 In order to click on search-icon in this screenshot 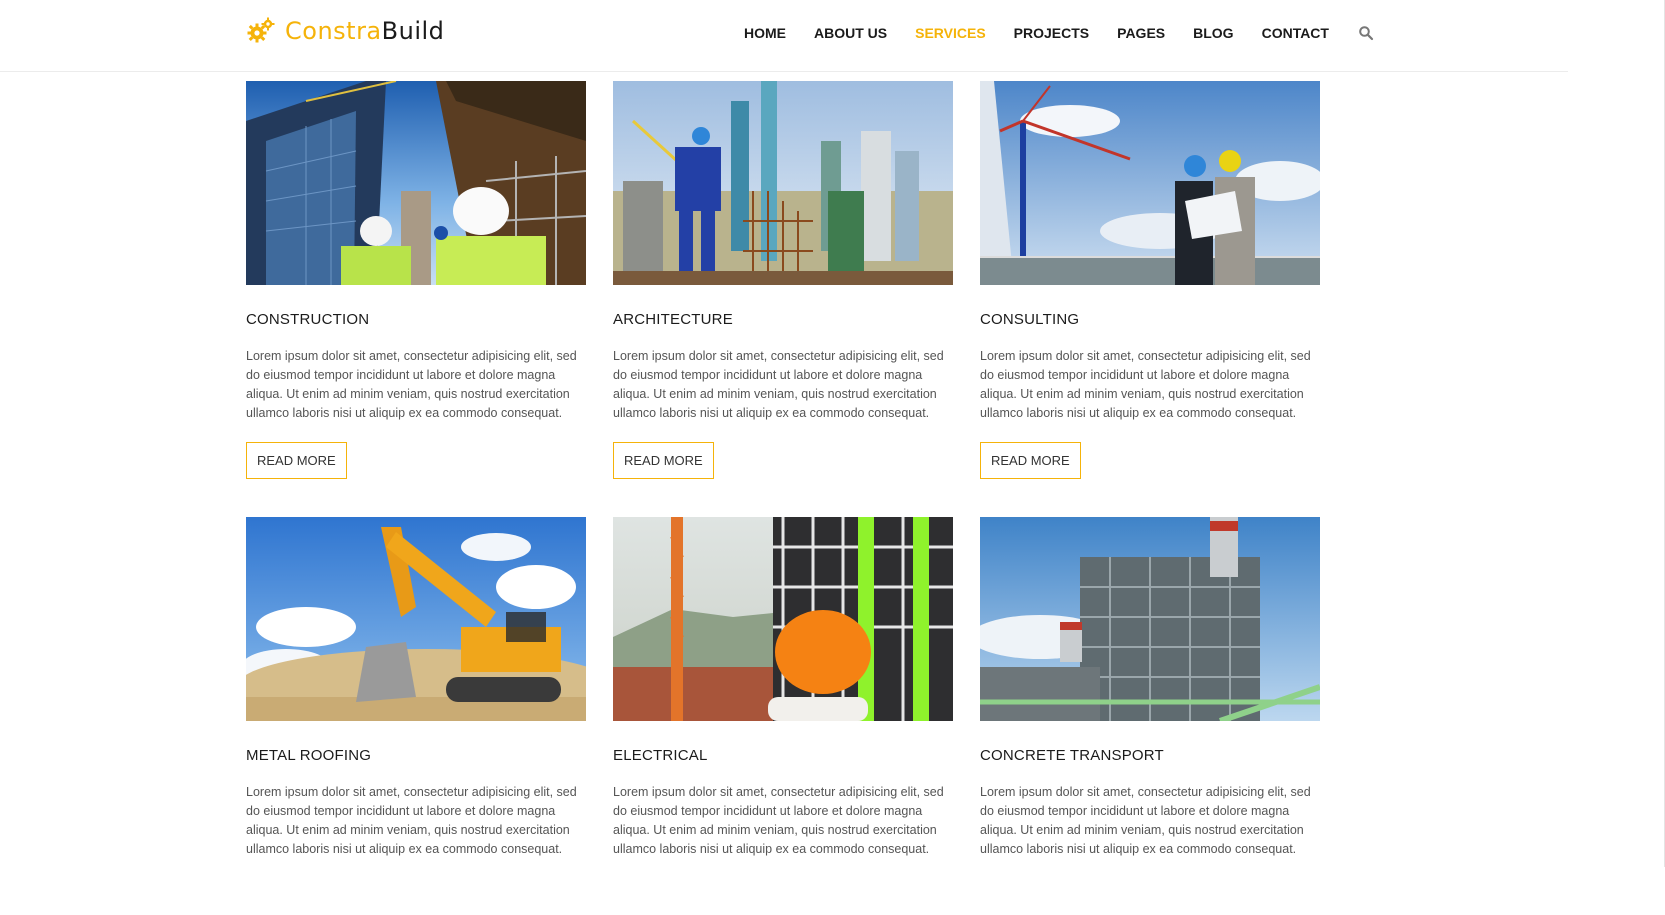, I will do `click(1366, 33)`.